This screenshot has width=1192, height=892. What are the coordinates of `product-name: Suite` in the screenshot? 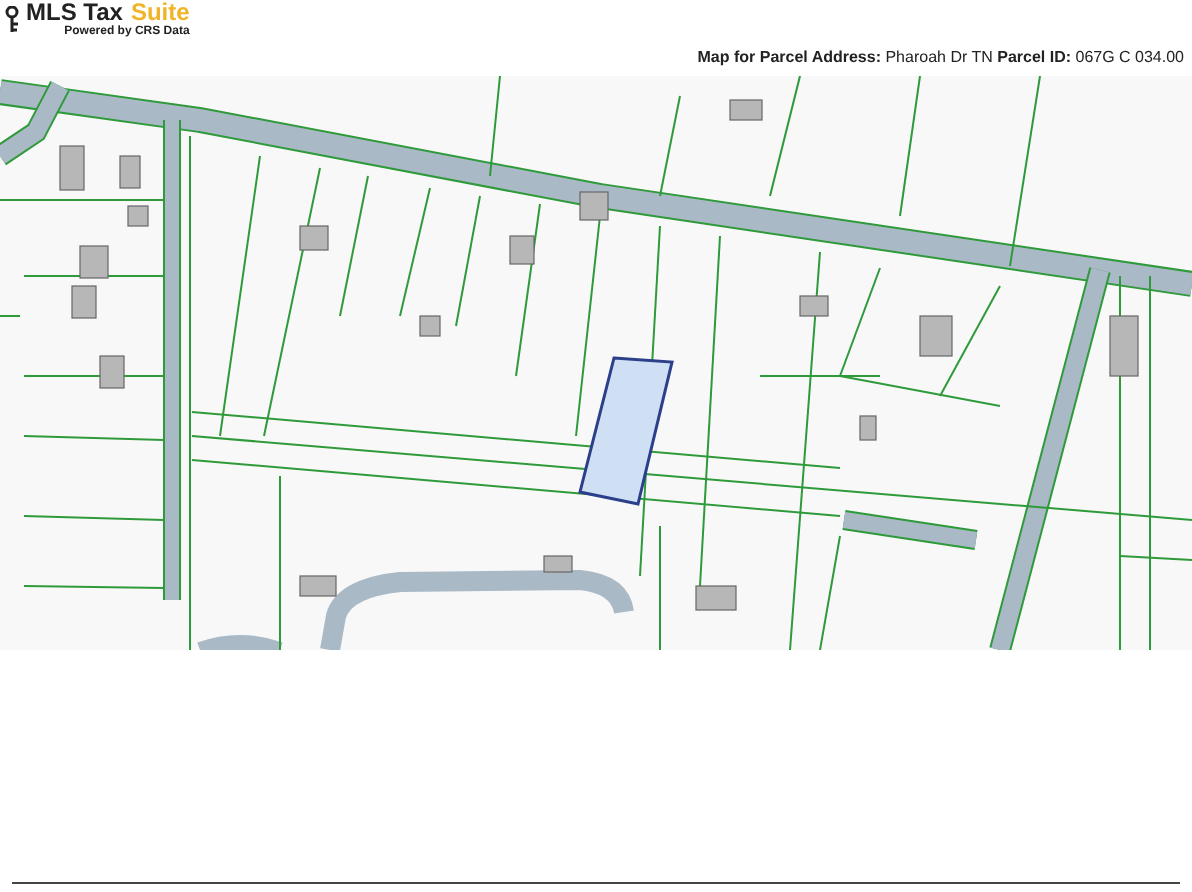 It's located at (160, 12).